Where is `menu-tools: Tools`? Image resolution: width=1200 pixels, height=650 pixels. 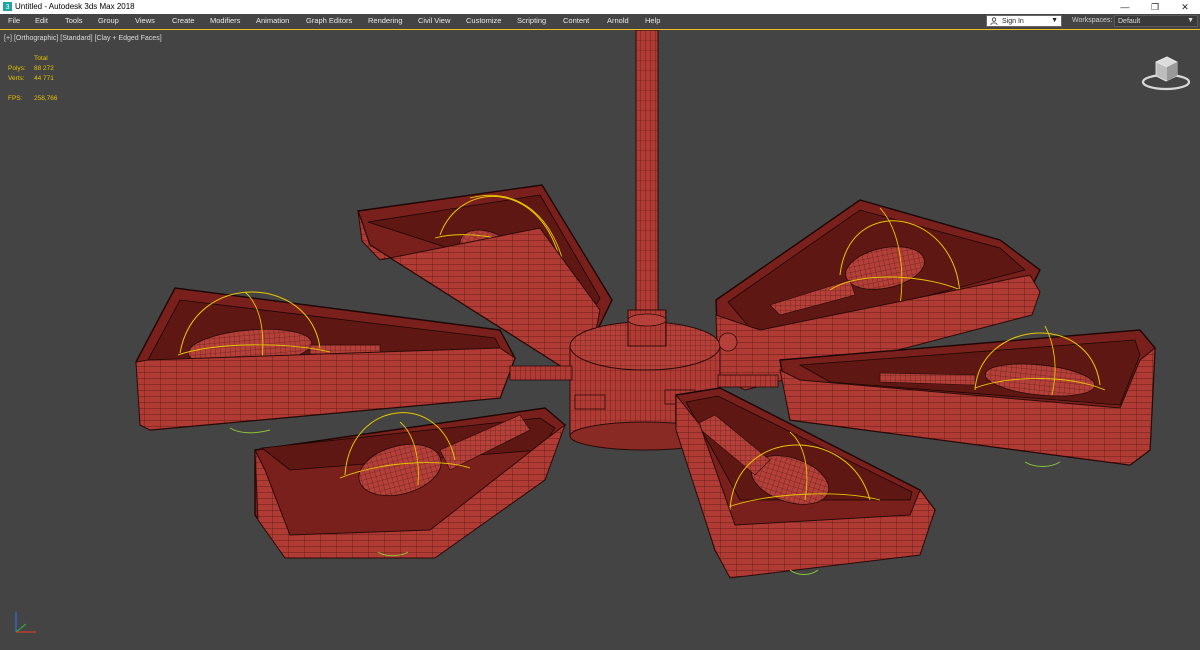 menu-tools: Tools is located at coordinates (74, 21).